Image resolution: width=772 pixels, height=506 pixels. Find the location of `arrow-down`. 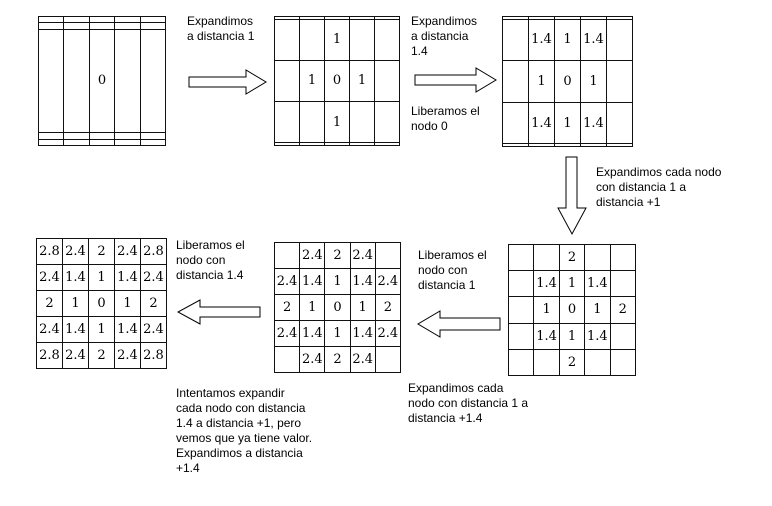

arrow-down is located at coordinates (572, 196).